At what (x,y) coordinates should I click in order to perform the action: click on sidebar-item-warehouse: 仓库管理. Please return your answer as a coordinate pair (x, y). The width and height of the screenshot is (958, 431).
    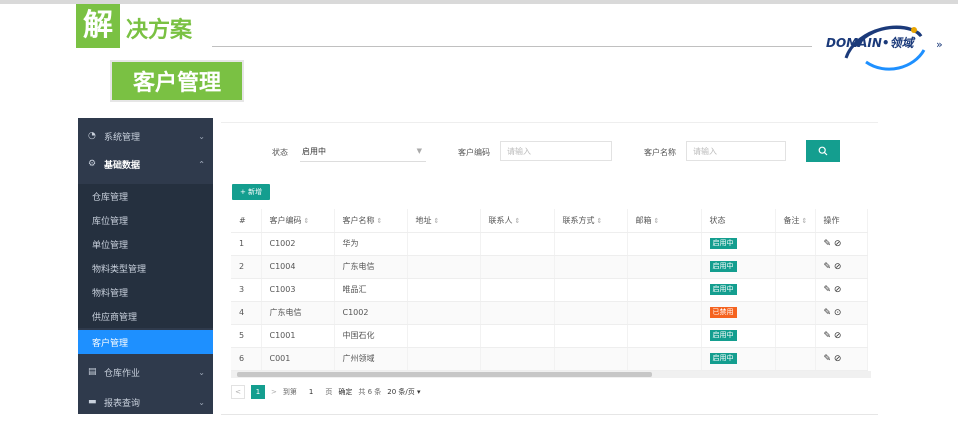
    Looking at the image, I should click on (145, 196).